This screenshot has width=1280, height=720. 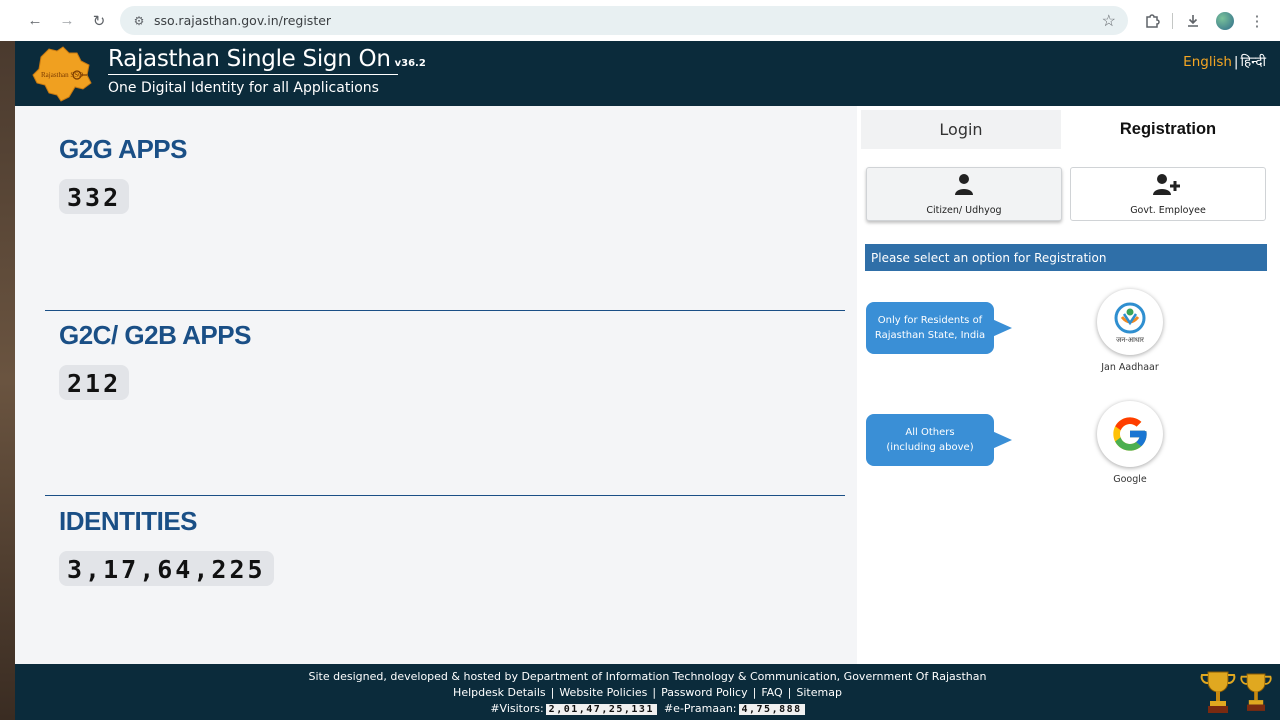 I want to click on jan-aadhaar-label: Jan Aadhaar, so click(x=1130, y=367).